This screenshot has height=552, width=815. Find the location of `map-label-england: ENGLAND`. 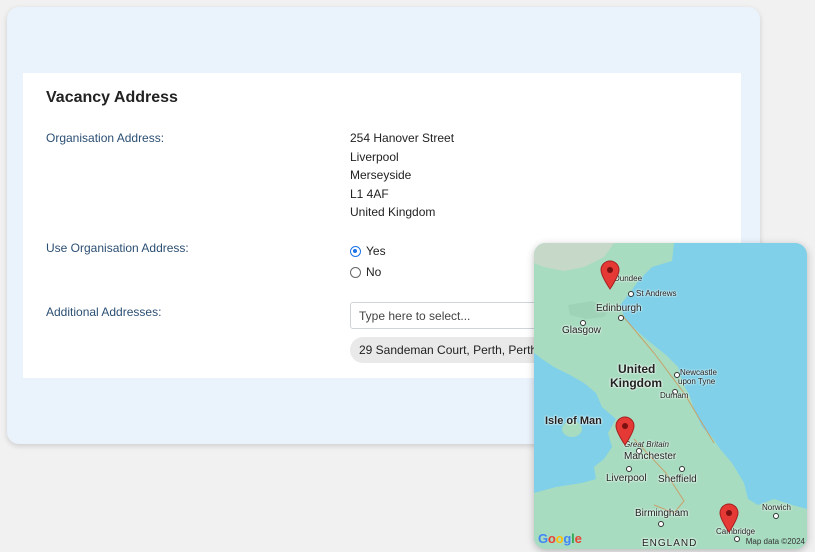

map-label-england: ENGLAND is located at coordinates (670, 543).